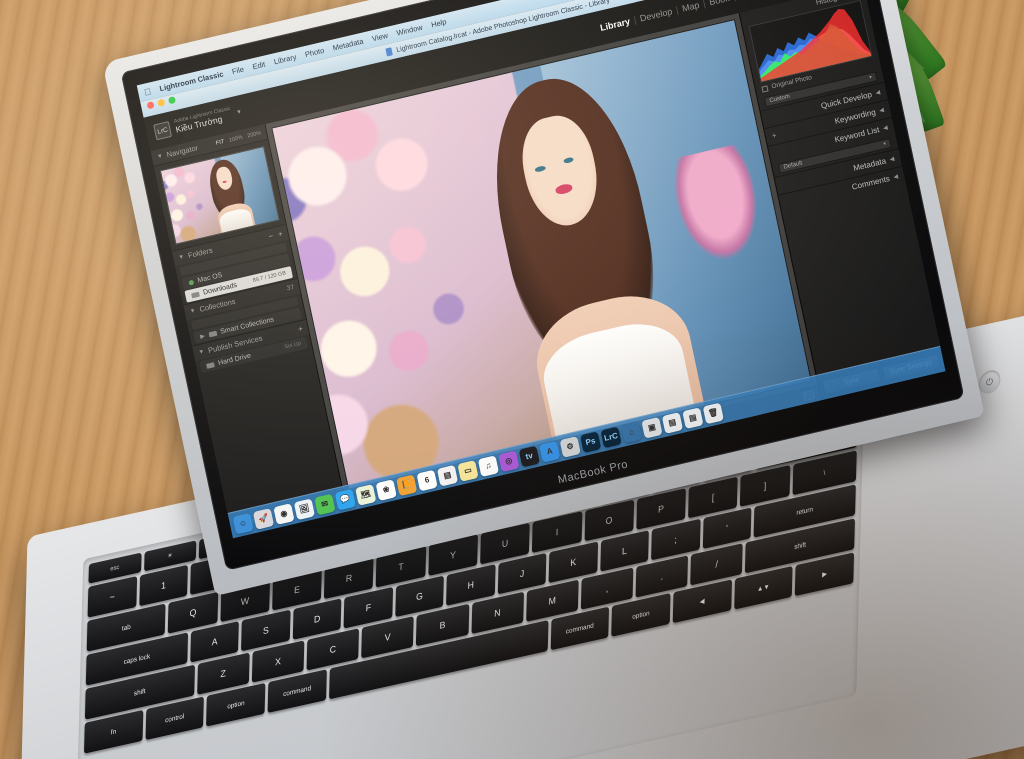 Image resolution: width=1024 pixels, height=759 pixels. Describe the element at coordinates (672, 422) in the screenshot. I see `downloads-folder-icon: ▤` at that location.